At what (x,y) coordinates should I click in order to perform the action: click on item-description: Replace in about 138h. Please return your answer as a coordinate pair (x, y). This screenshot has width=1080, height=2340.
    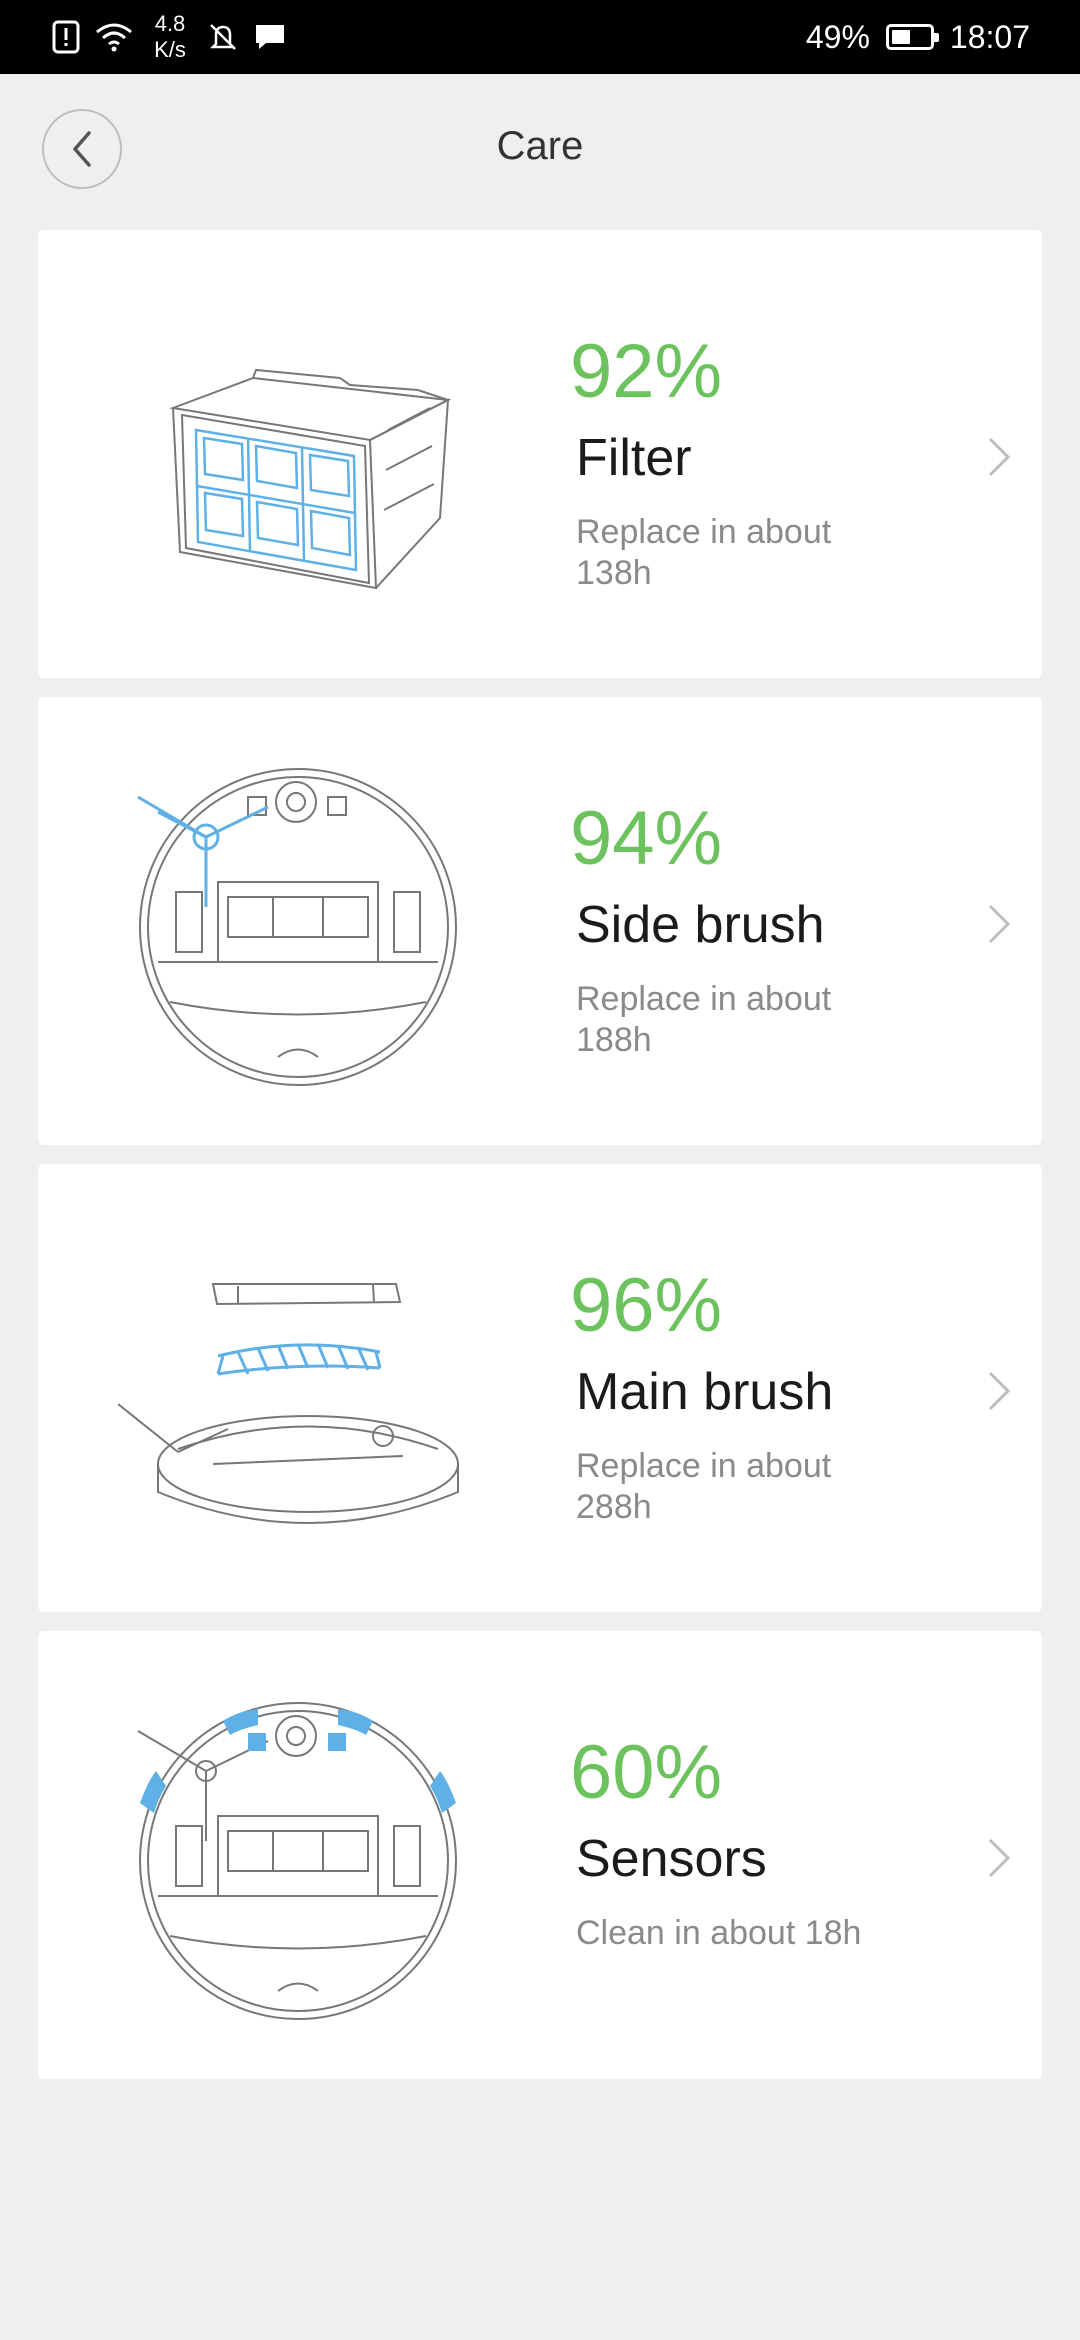
    Looking at the image, I should click on (704, 552).